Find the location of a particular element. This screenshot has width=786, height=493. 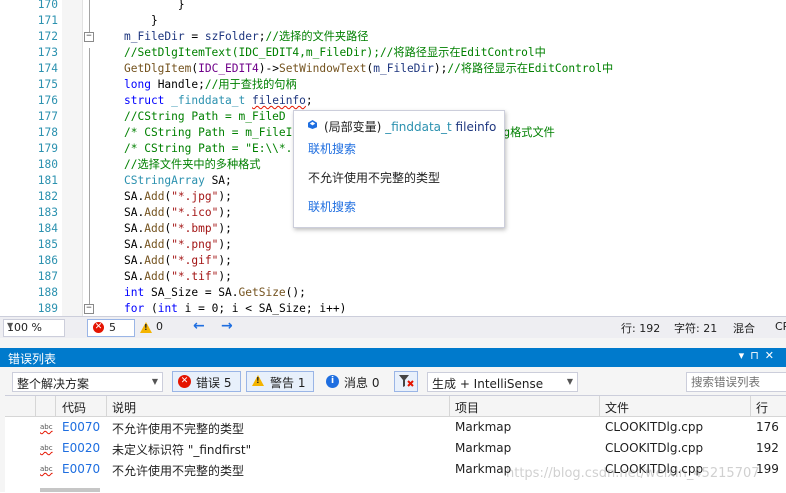

error-list-search is located at coordinates (736, 382).